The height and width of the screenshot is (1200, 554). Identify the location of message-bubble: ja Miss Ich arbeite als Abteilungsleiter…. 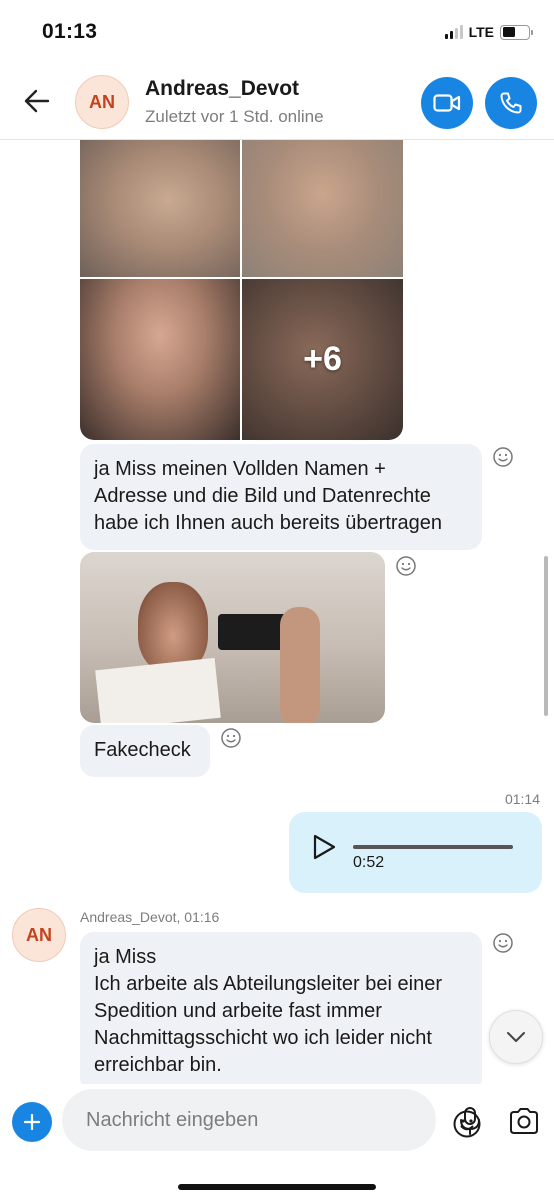
(281, 1008).